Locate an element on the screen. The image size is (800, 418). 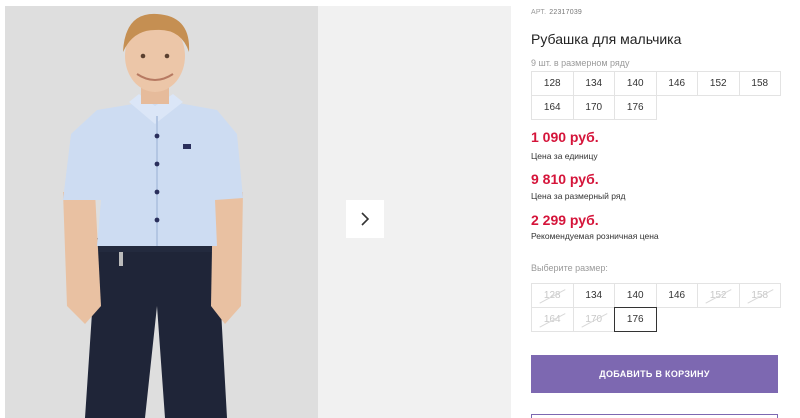
secondary-button-edge is located at coordinates (654, 416).